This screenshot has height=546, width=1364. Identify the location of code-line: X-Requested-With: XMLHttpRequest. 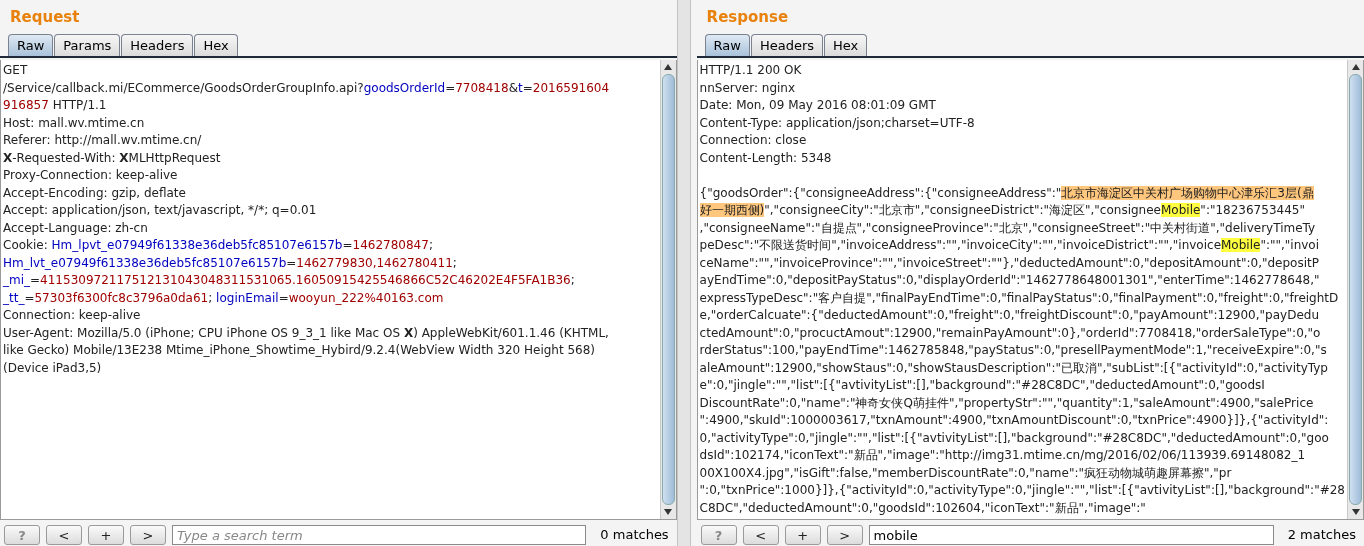
(112, 158).